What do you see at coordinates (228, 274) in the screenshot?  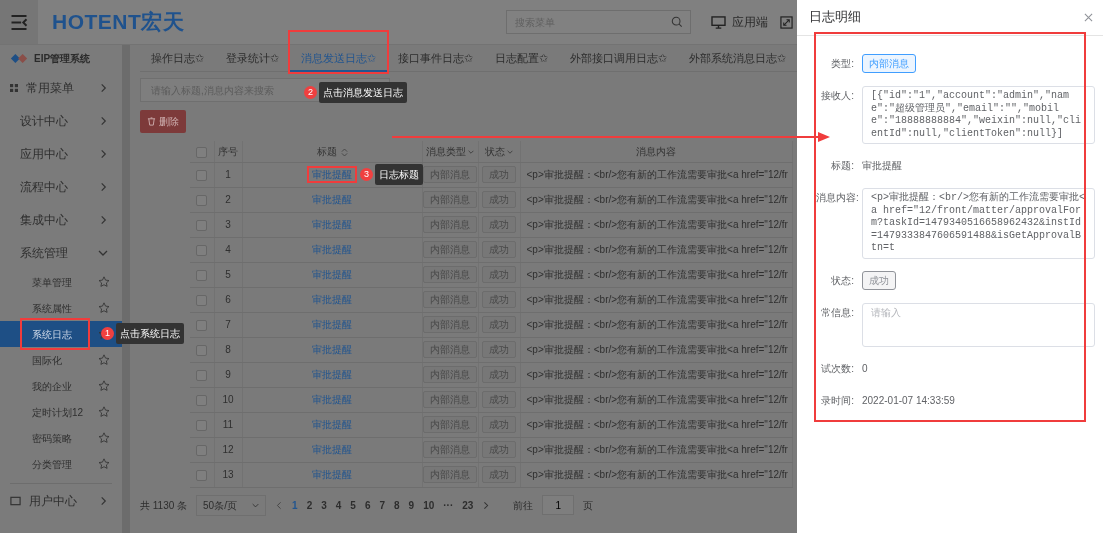 I see `table-cell: 5` at bounding box center [228, 274].